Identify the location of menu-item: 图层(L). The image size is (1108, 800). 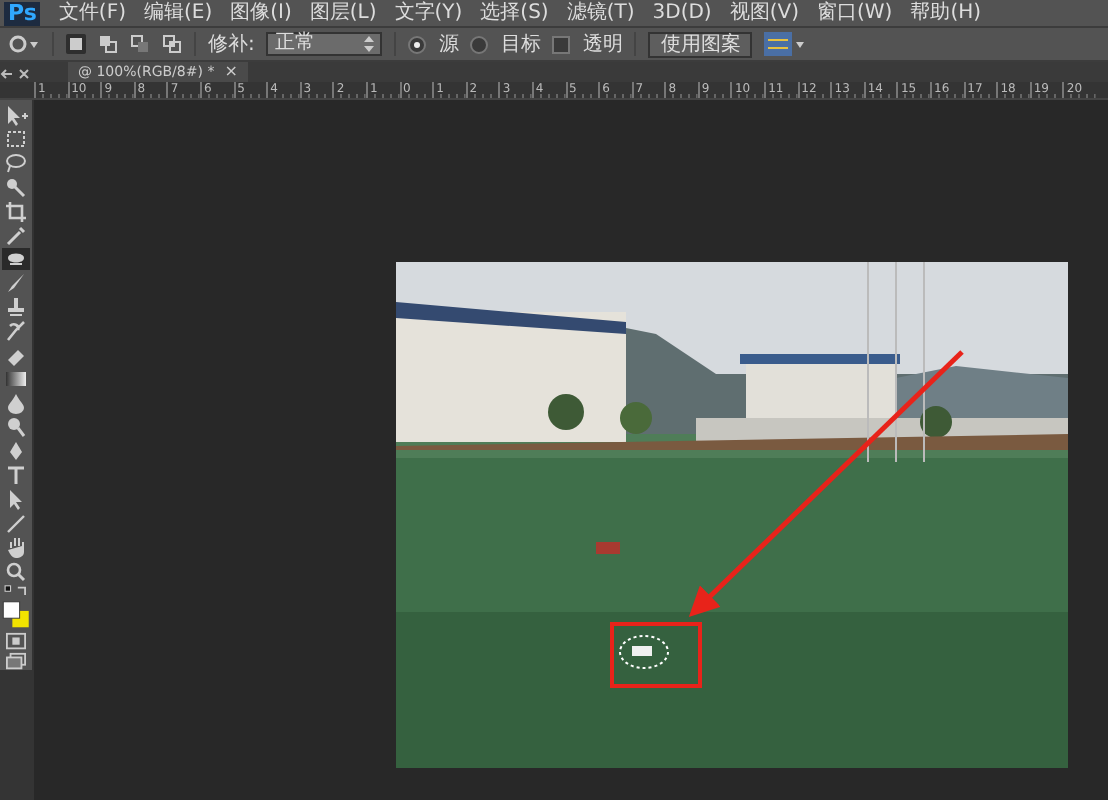
(343, 13).